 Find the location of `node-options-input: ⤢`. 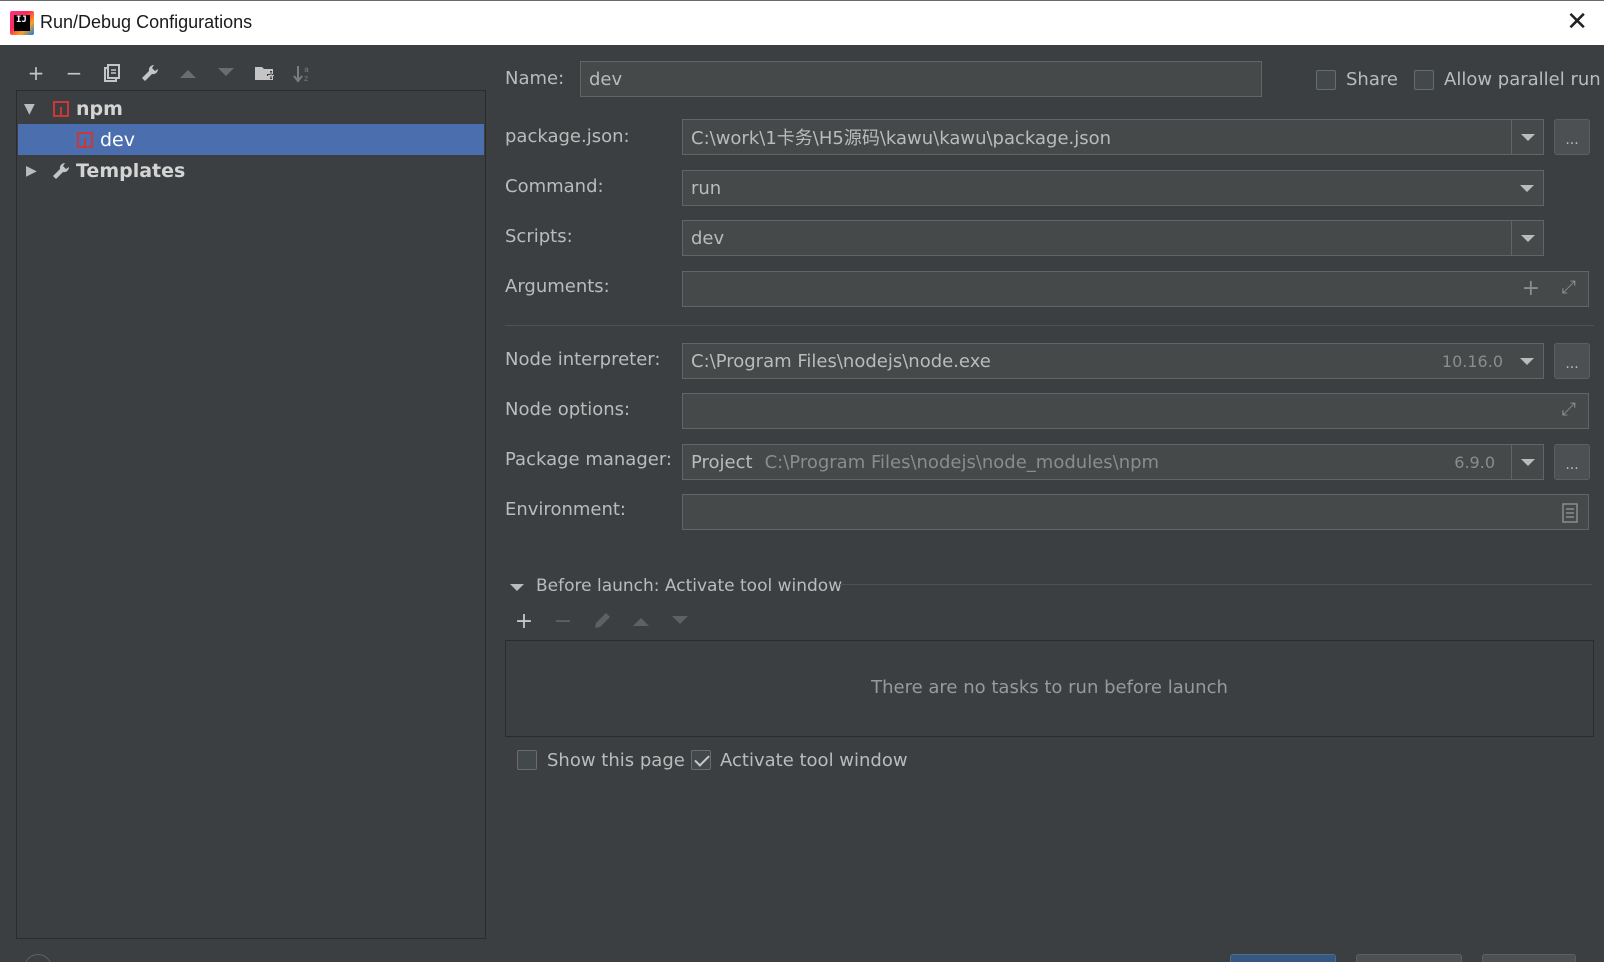

node-options-input: ⤢ is located at coordinates (1135, 411).